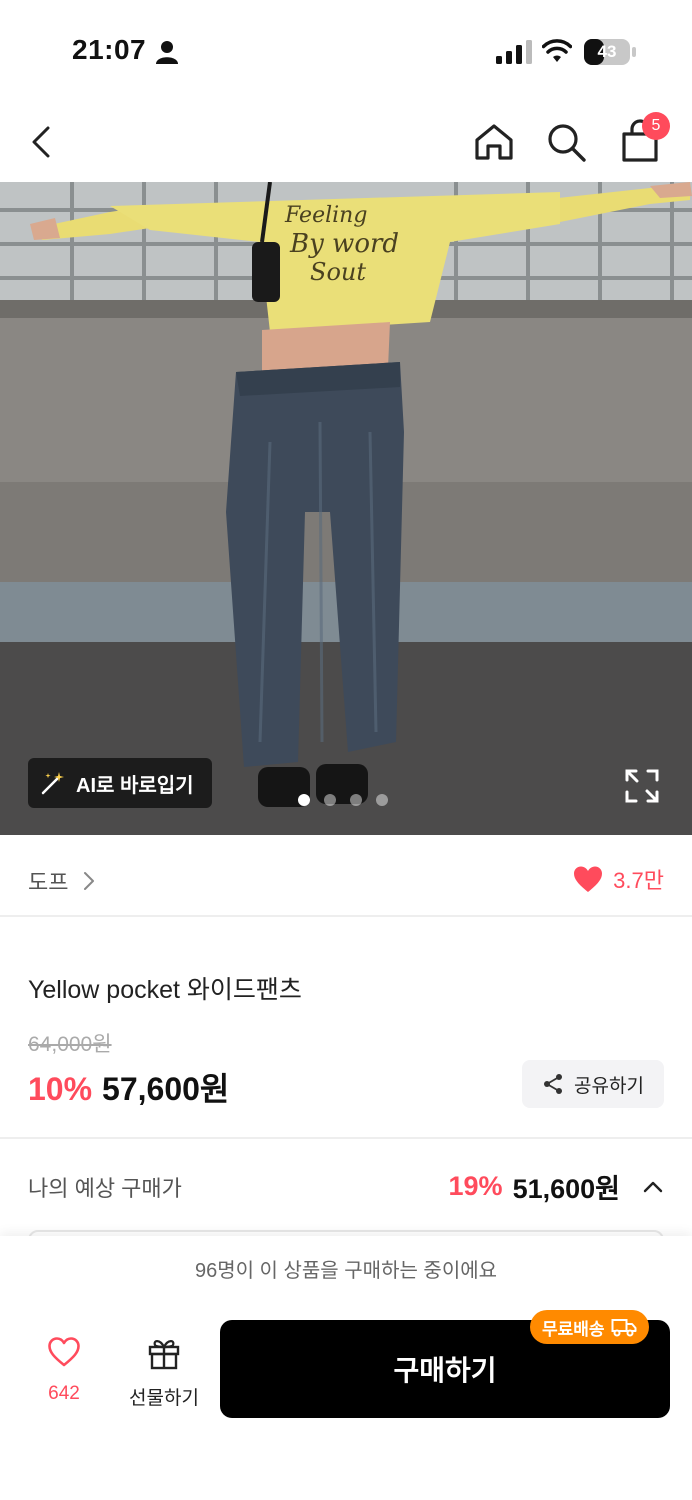 This screenshot has width=692, height=1500. Describe the element at coordinates (566, 142) in the screenshot. I see `search-icon` at that location.